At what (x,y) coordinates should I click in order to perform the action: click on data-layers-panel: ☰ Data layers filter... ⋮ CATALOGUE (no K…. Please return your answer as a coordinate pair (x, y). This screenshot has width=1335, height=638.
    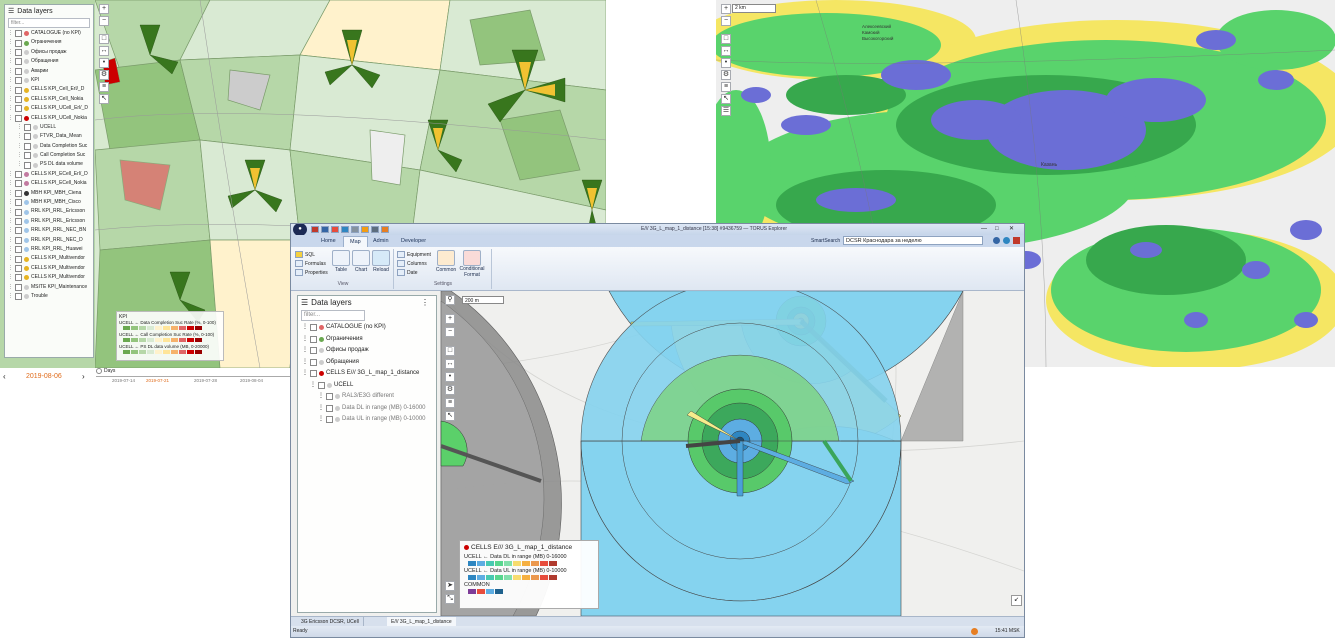
    Looking at the image, I should click on (49, 181).